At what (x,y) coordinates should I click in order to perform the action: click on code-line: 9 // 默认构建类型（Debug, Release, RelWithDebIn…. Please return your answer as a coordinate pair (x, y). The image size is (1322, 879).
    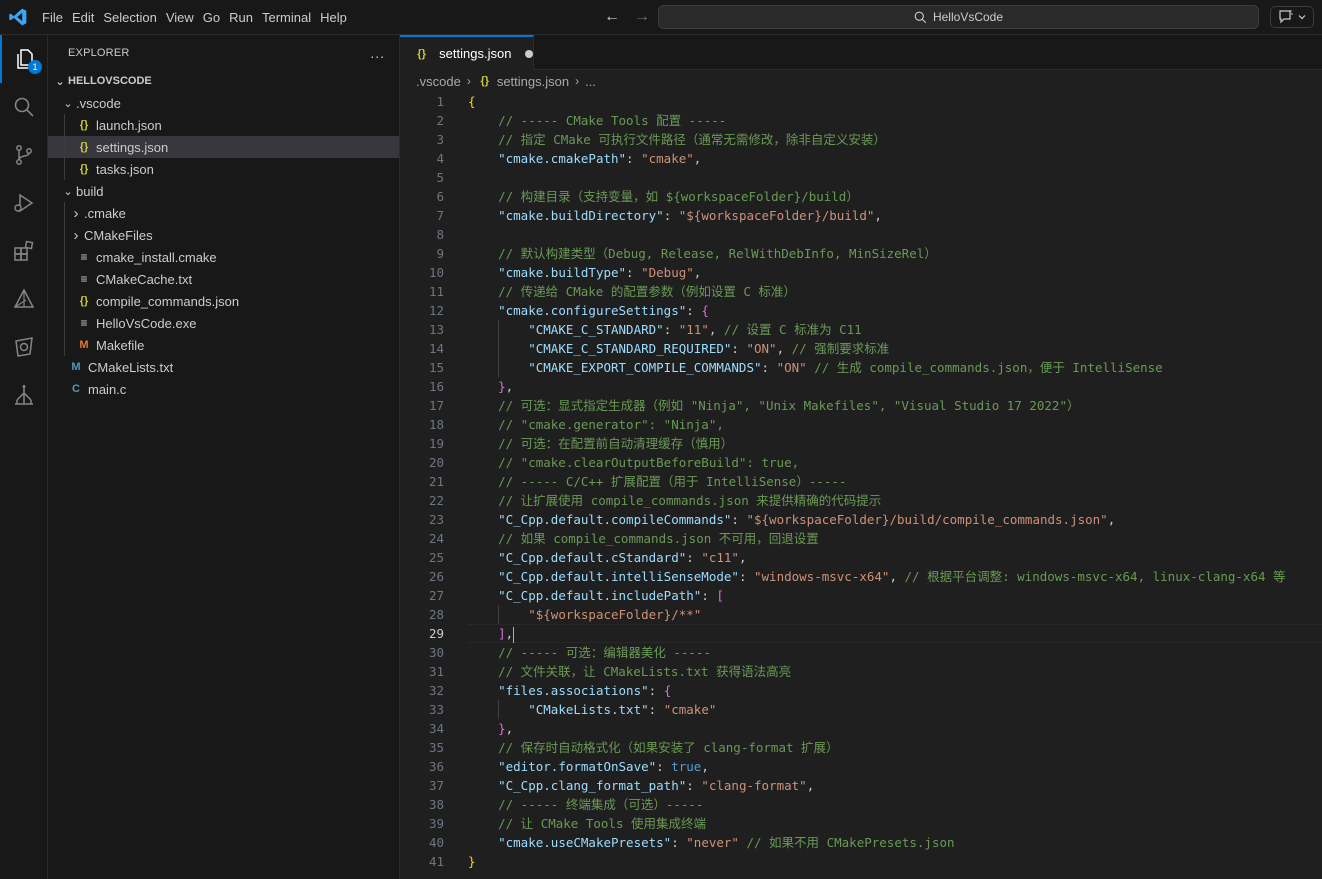
    Looking at the image, I should click on (861, 253).